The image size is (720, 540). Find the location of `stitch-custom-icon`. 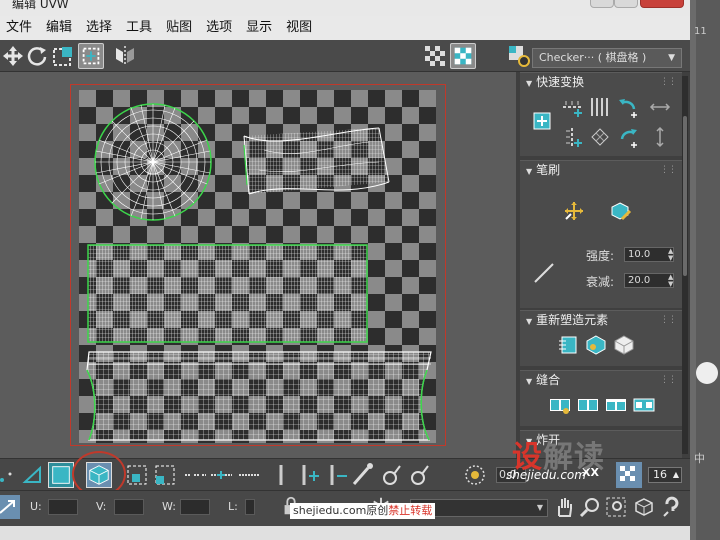

stitch-custom-icon is located at coordinates (560, 405).